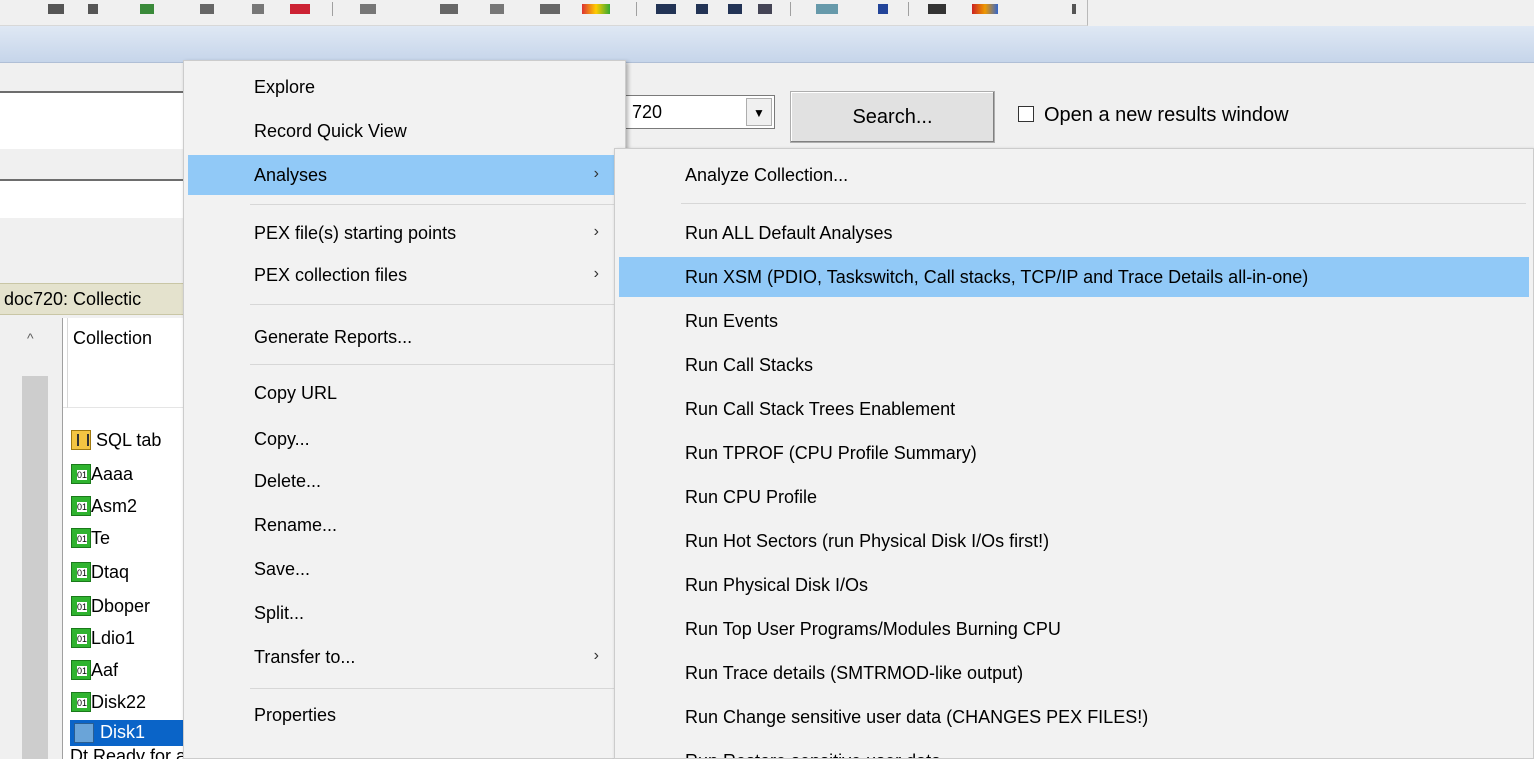  I want to click on toolbar, so click(544, 13).